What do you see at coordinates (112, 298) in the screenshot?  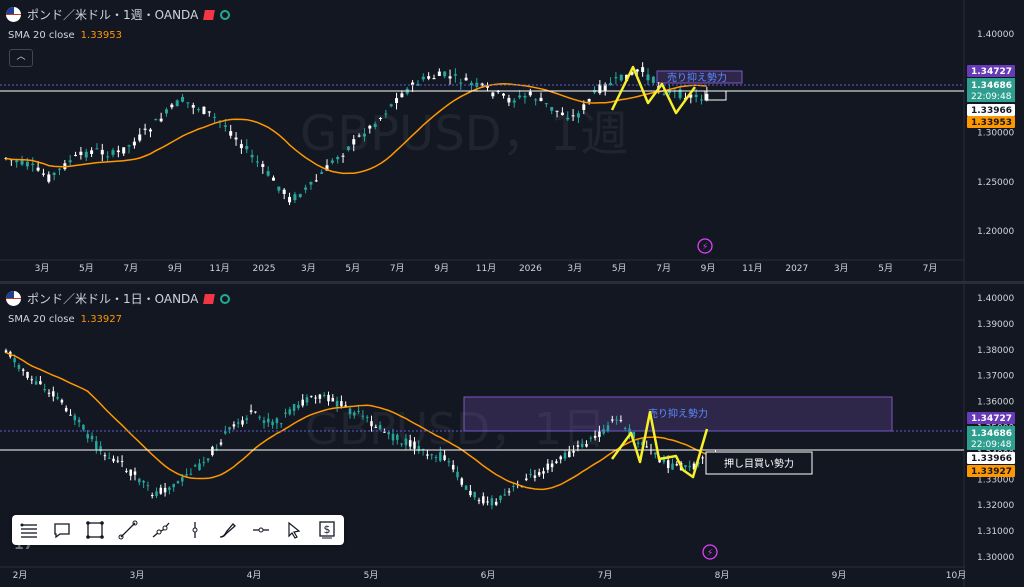 I see `daily-symbol-title: ポンド／米ドル・1日・OANDA` at bounding box center [112, 298].